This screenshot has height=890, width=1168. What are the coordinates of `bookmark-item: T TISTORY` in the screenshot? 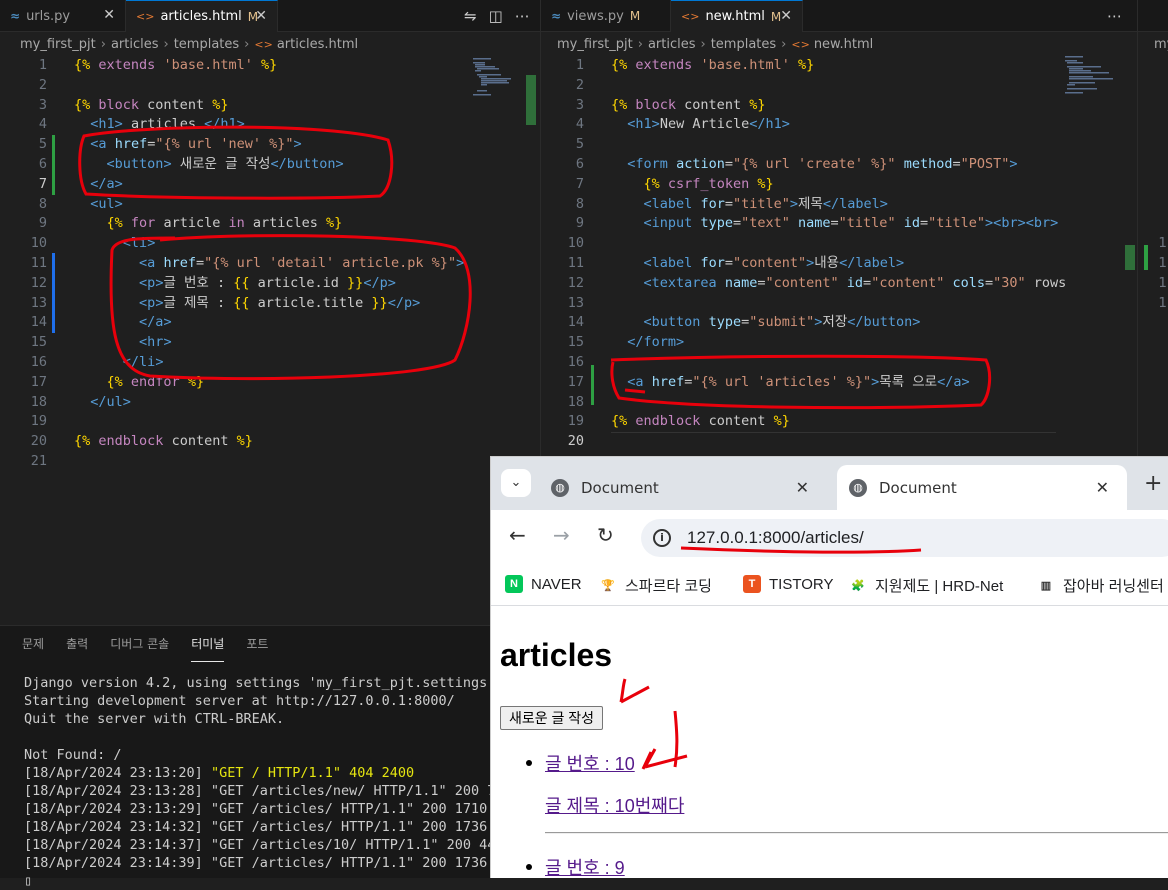 It's located at (788, 584).